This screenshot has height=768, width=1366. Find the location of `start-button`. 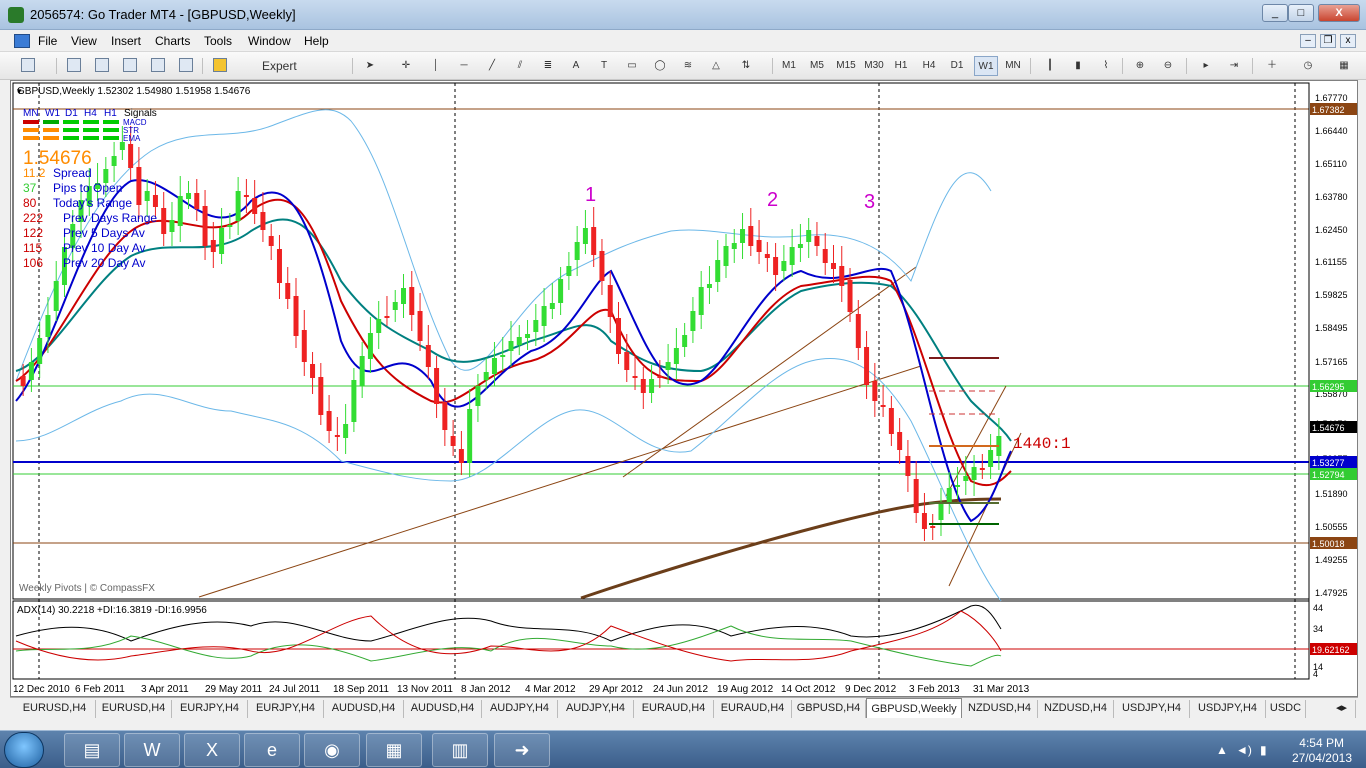

start-button is located at coordinates (24, 750).